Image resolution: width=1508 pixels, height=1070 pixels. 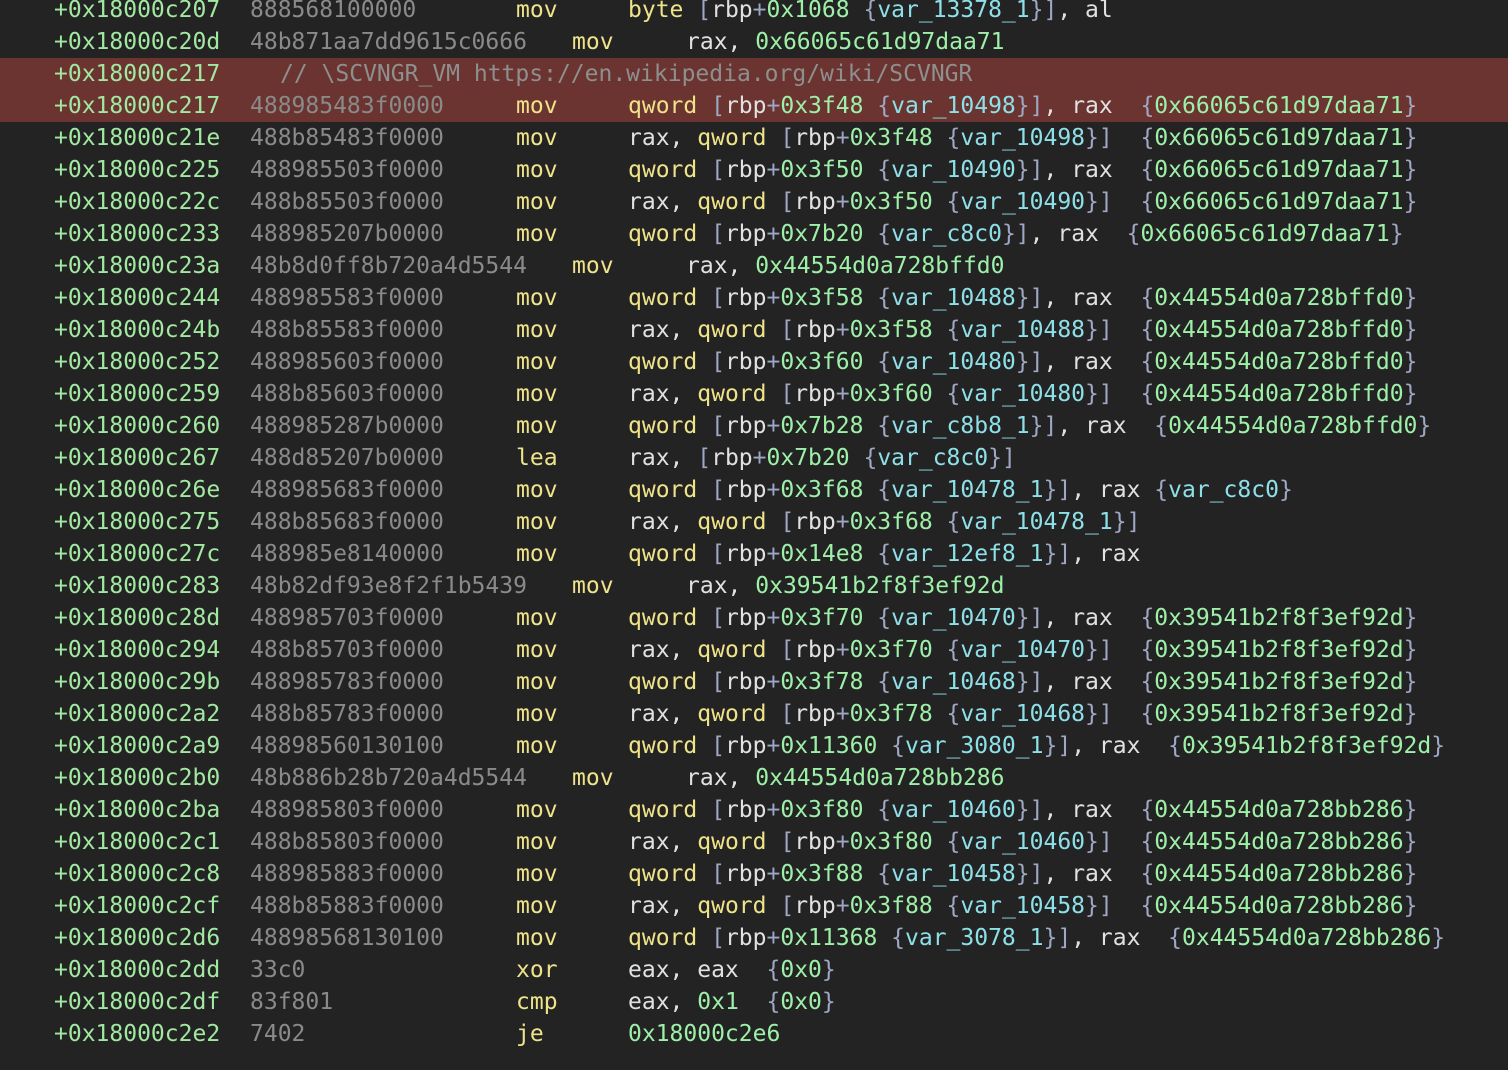 I want to click on number-token: 0x44554d0a728bb286, so click(x=879, y=778).